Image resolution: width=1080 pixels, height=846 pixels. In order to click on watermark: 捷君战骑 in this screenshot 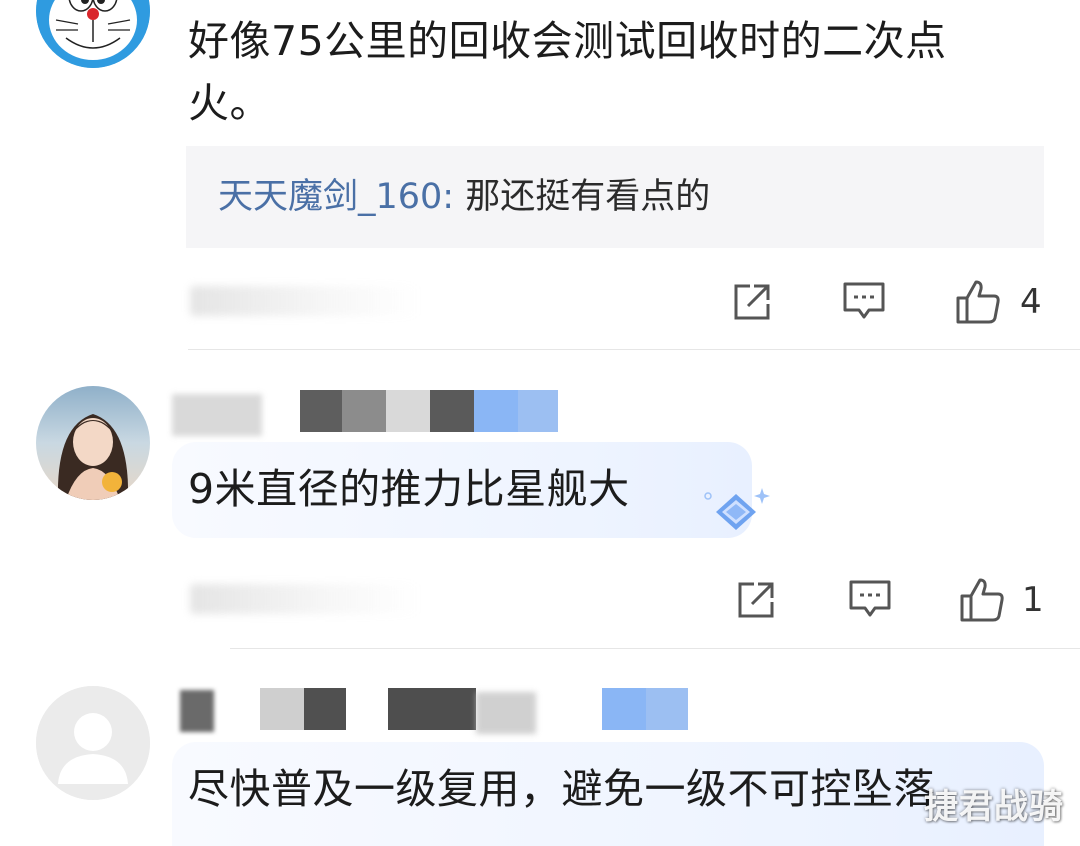, I will do `click(994, 807)`.